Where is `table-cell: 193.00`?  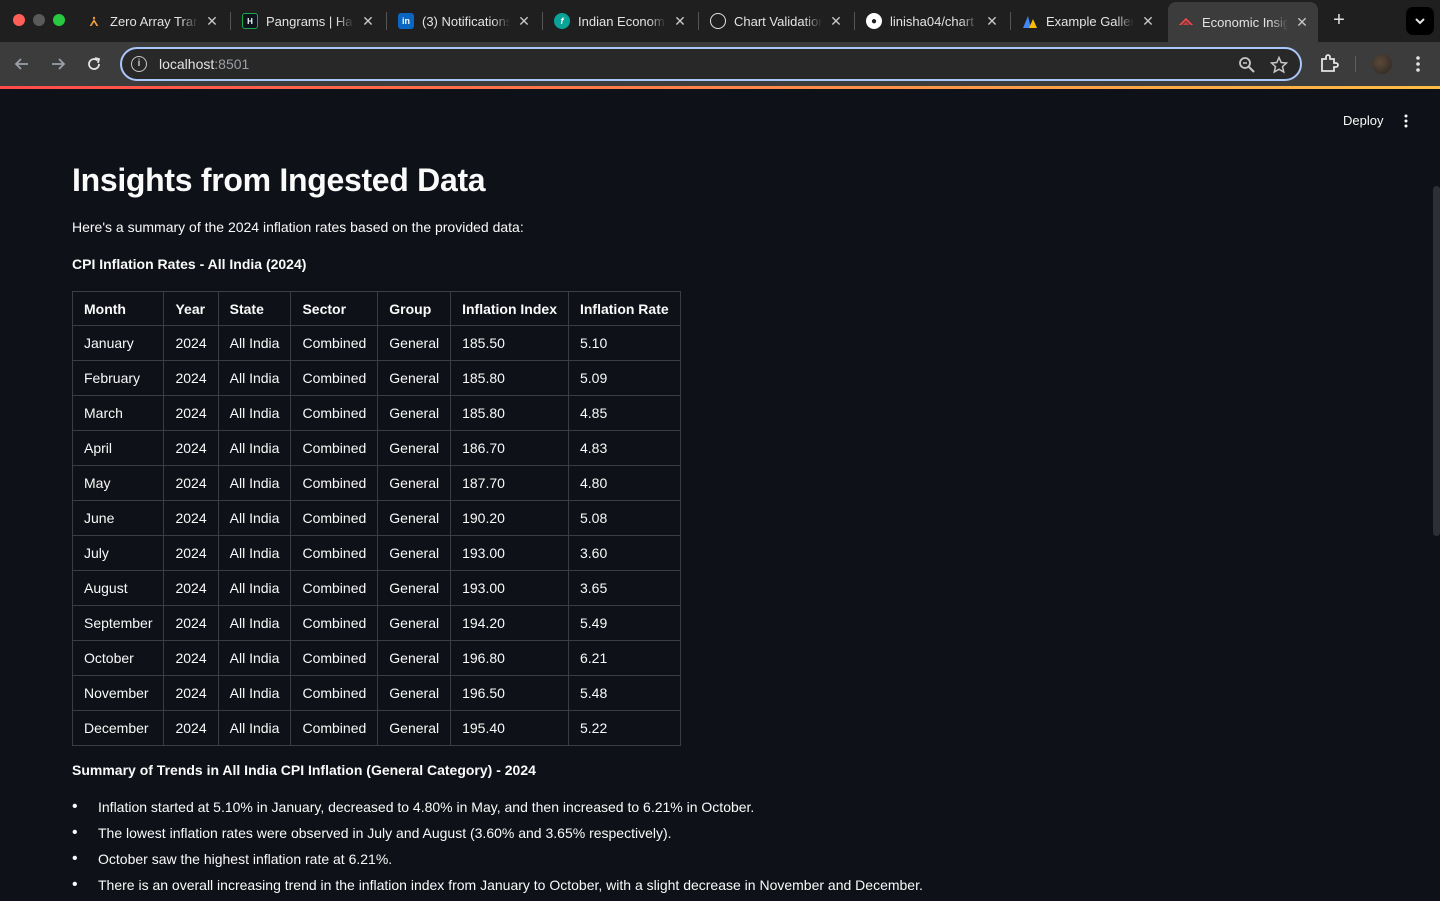
table-cell: 193.00 is located at coordinates (509, 553).